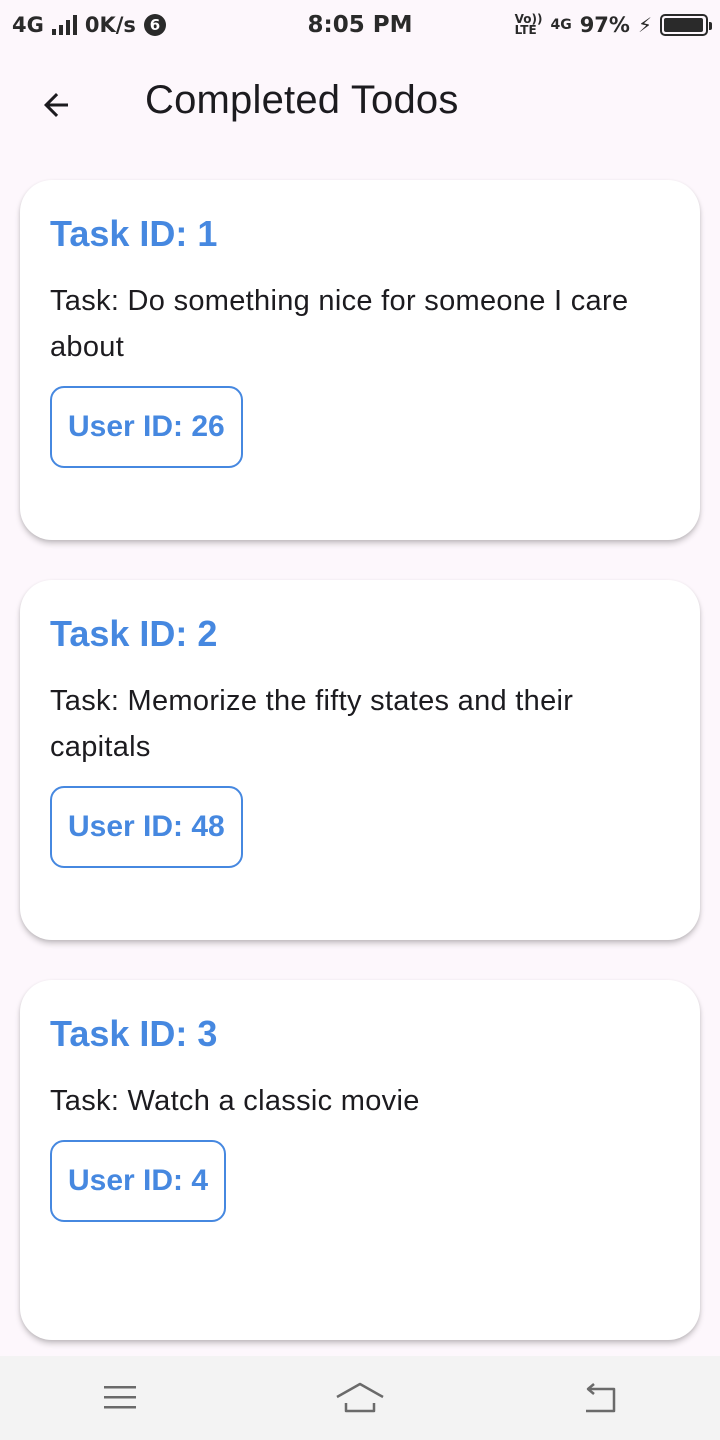  What do you see at coordinates (525, 30) in the screenshot?
I see `volte-bottom: LTE` at bounding box center [525, 30].